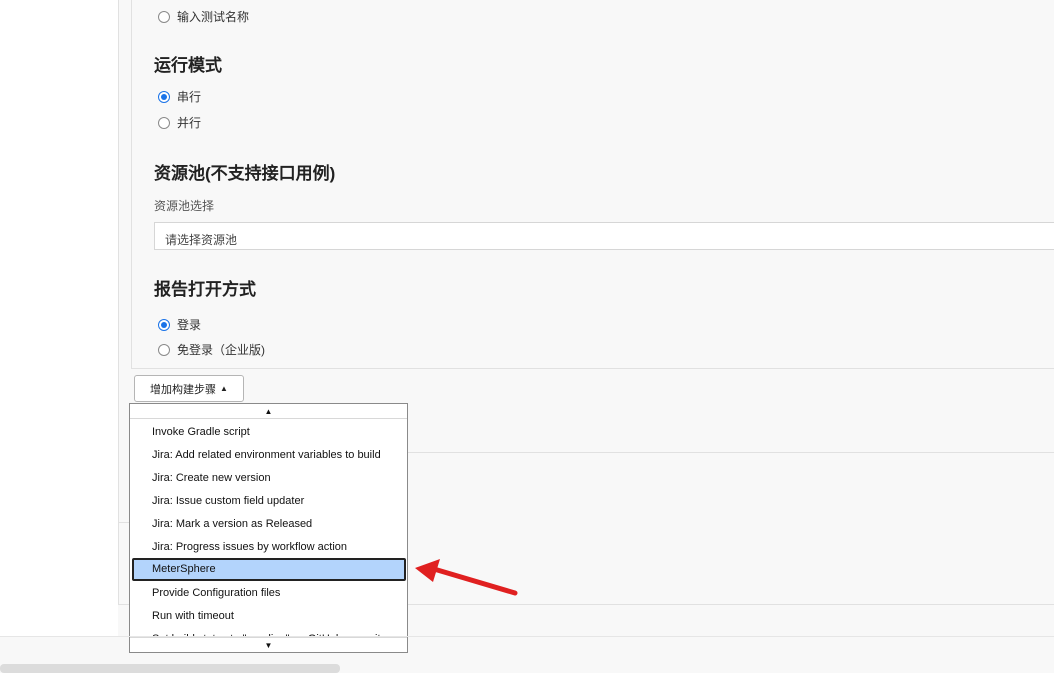 The image size is (1054, 673). I want to click on add-step-label: 增加构建步骤, so click(183, 389).